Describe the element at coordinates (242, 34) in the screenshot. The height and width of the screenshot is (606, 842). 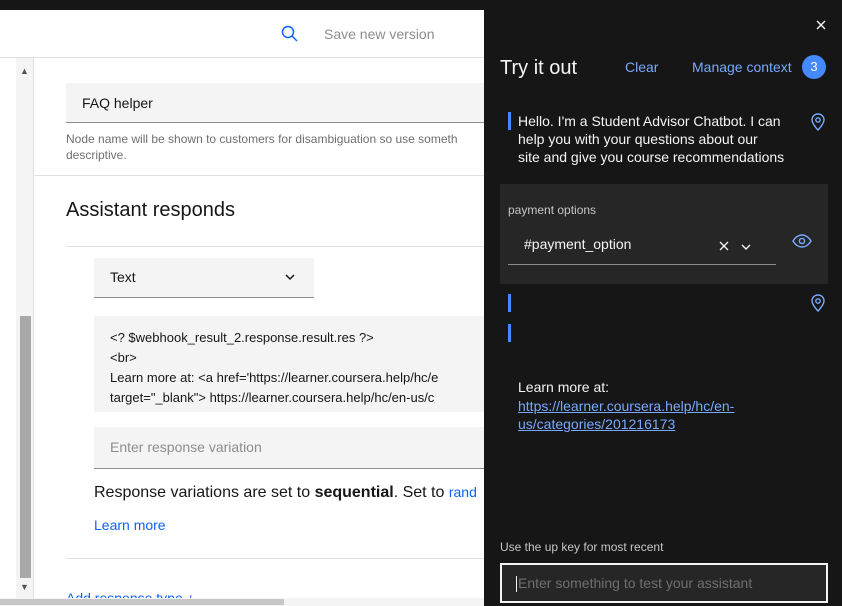
I see `editor-header: Save new version` at that location.